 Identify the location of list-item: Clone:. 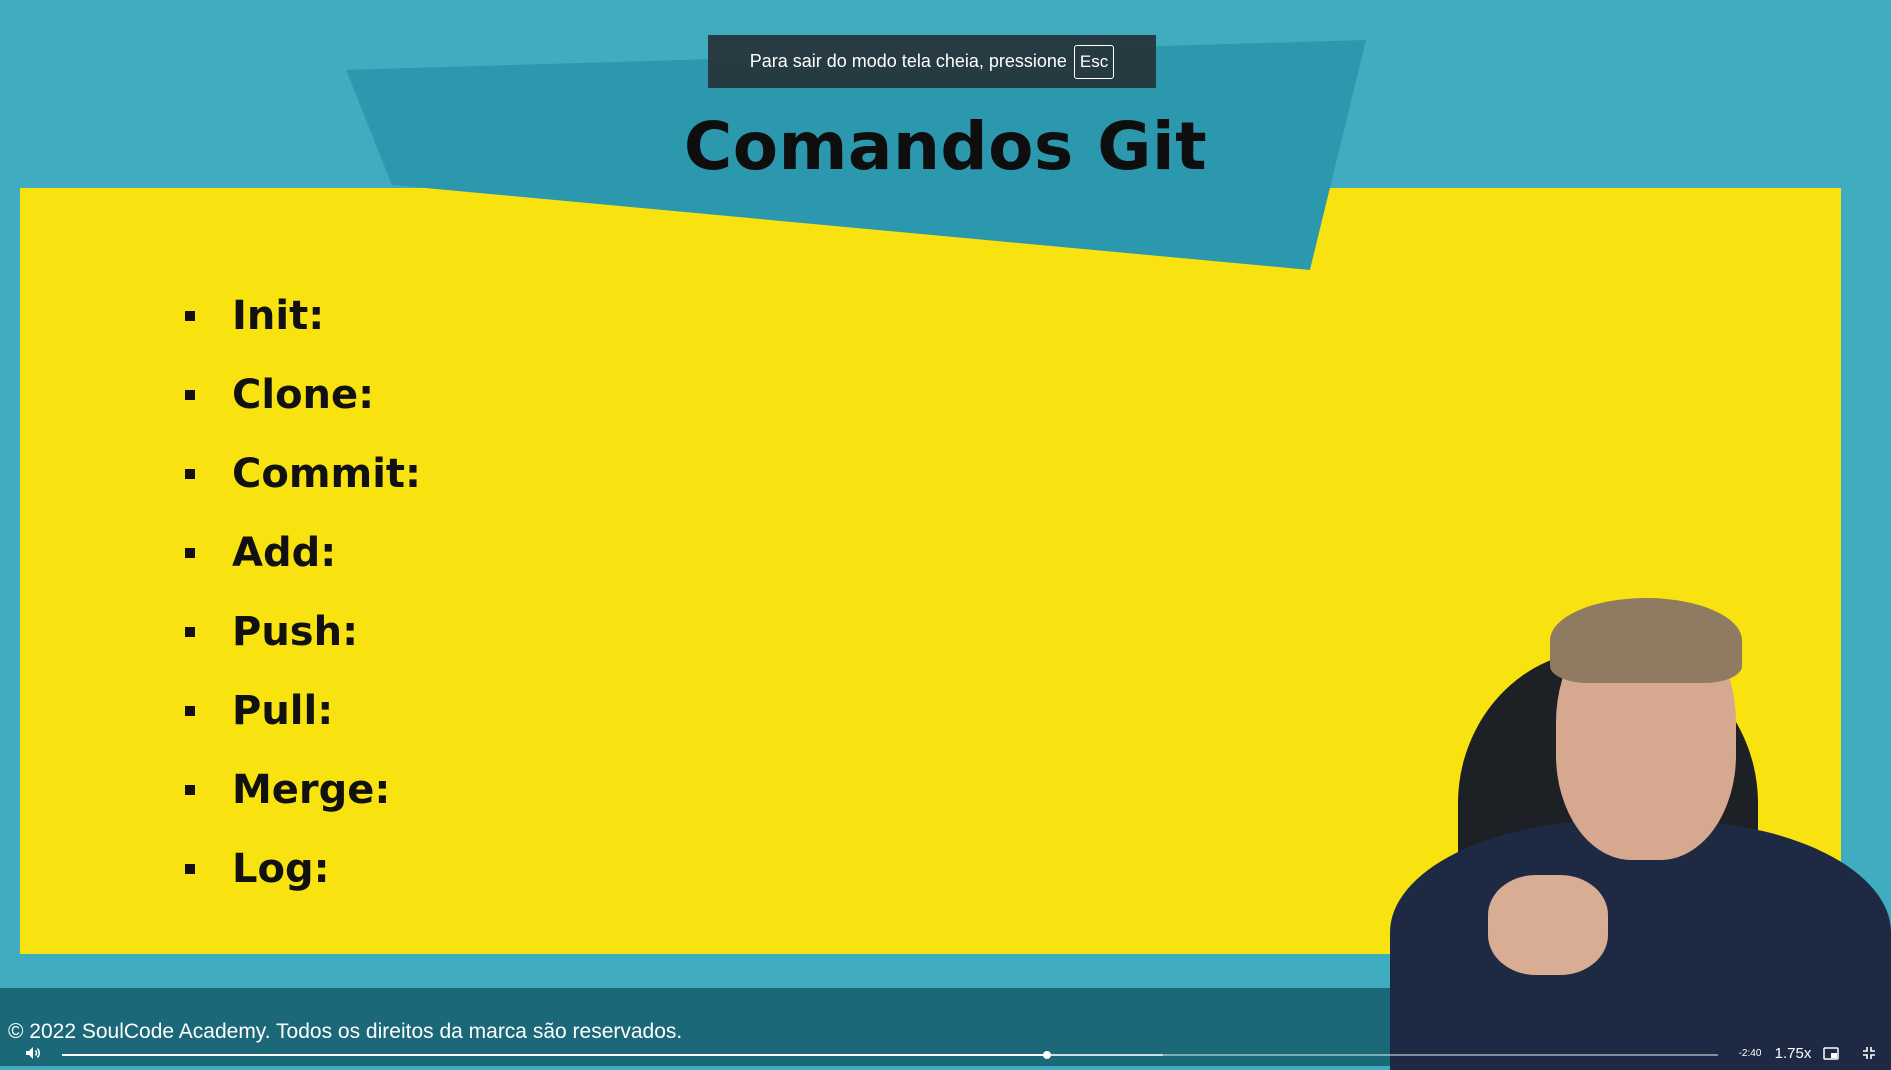
(303, 394).